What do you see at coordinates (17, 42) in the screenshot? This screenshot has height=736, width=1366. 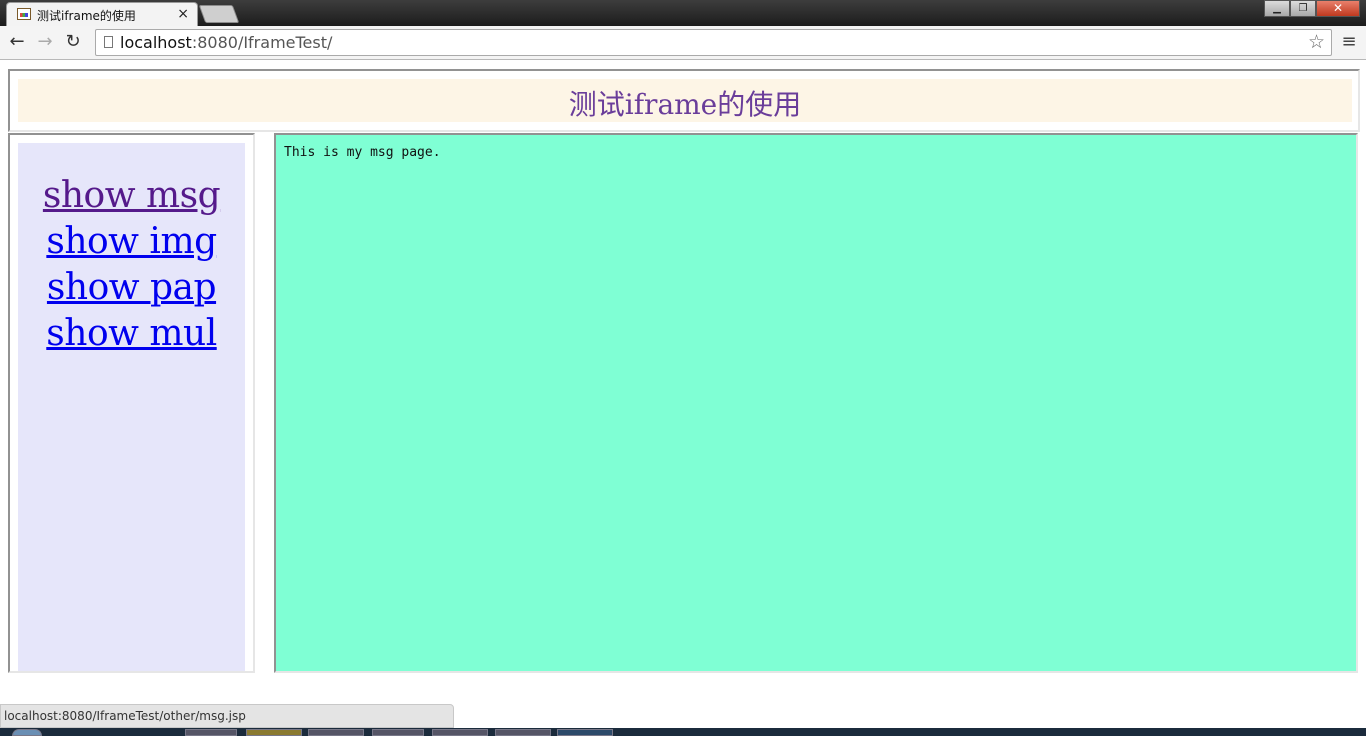 I see `back-icon: ←` at bounding box center [17, 42].